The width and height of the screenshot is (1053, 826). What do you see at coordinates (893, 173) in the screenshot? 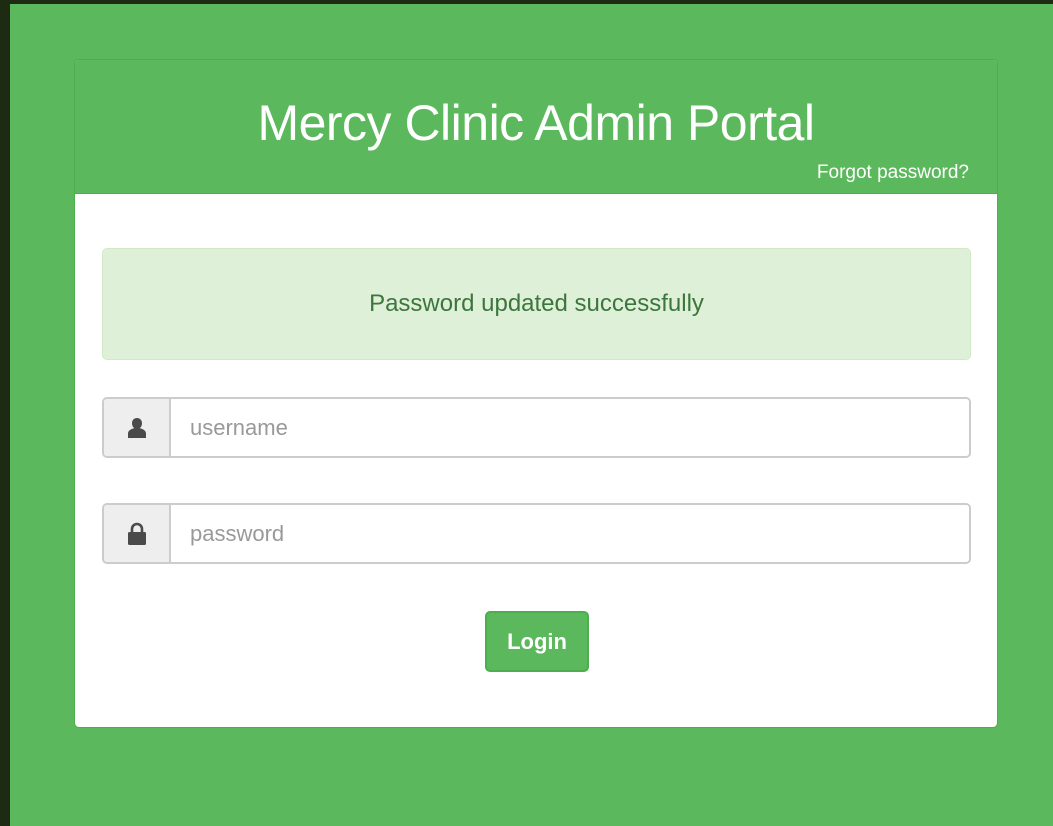
I see `forgot-password-link: Forgot password?` at bounding box center [893, 173].